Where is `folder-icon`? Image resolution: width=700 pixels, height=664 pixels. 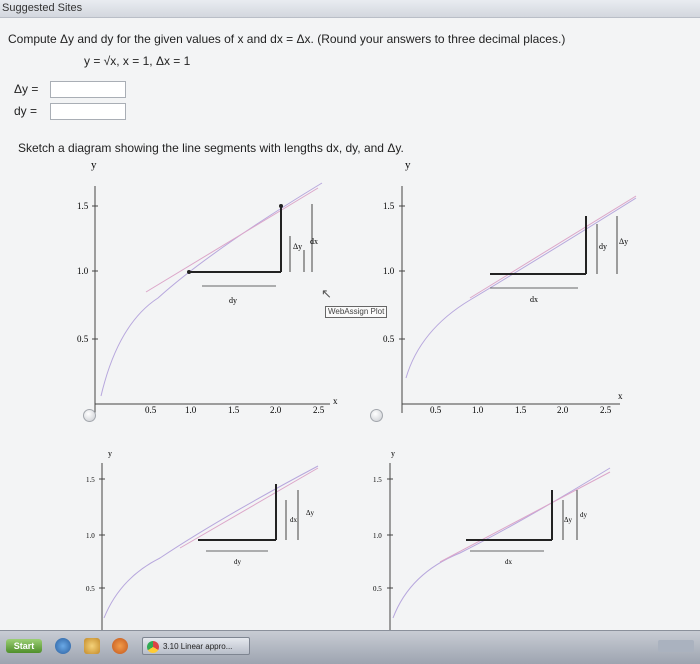
folder-icon is located at coordinates (92, 646).